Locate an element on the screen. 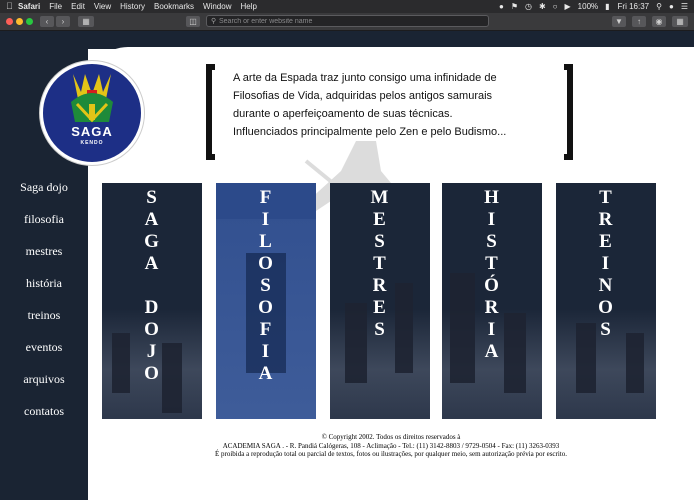 This screenshot has width=694, height=500. saga-kendo-logo: SAGA KENDO is located at coordinates (92, 113).